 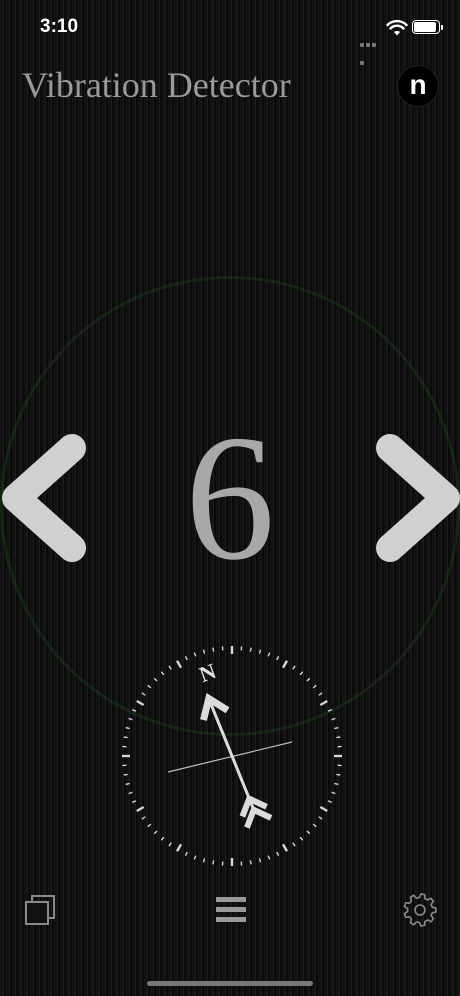 I want to click on signal-dots-icon, so click(x=371, y=47).